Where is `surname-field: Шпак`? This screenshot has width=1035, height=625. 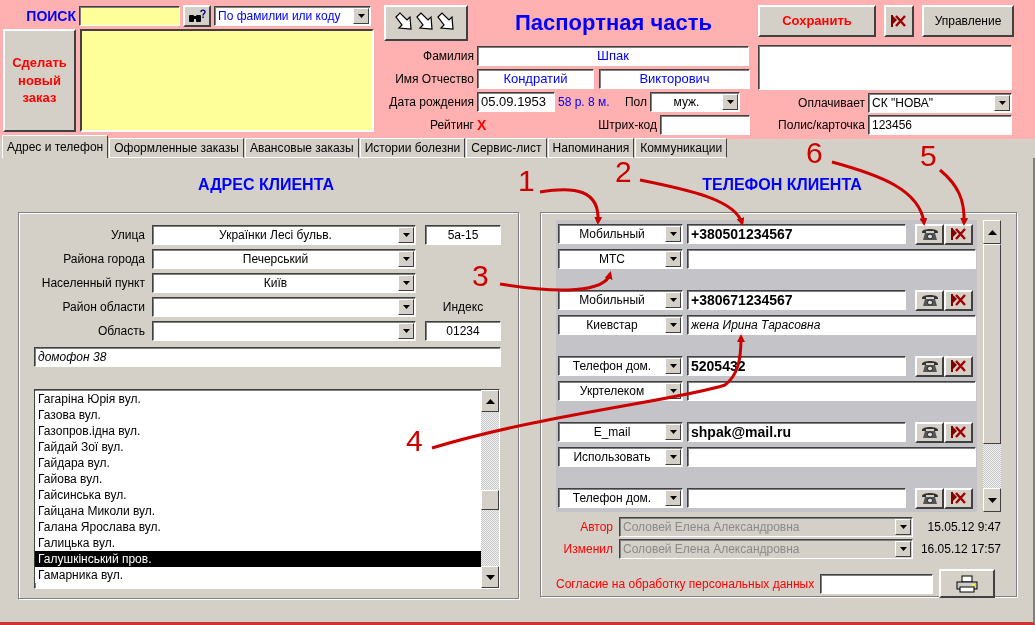
surname-field: Шпак is located at coordinates (613, 55).